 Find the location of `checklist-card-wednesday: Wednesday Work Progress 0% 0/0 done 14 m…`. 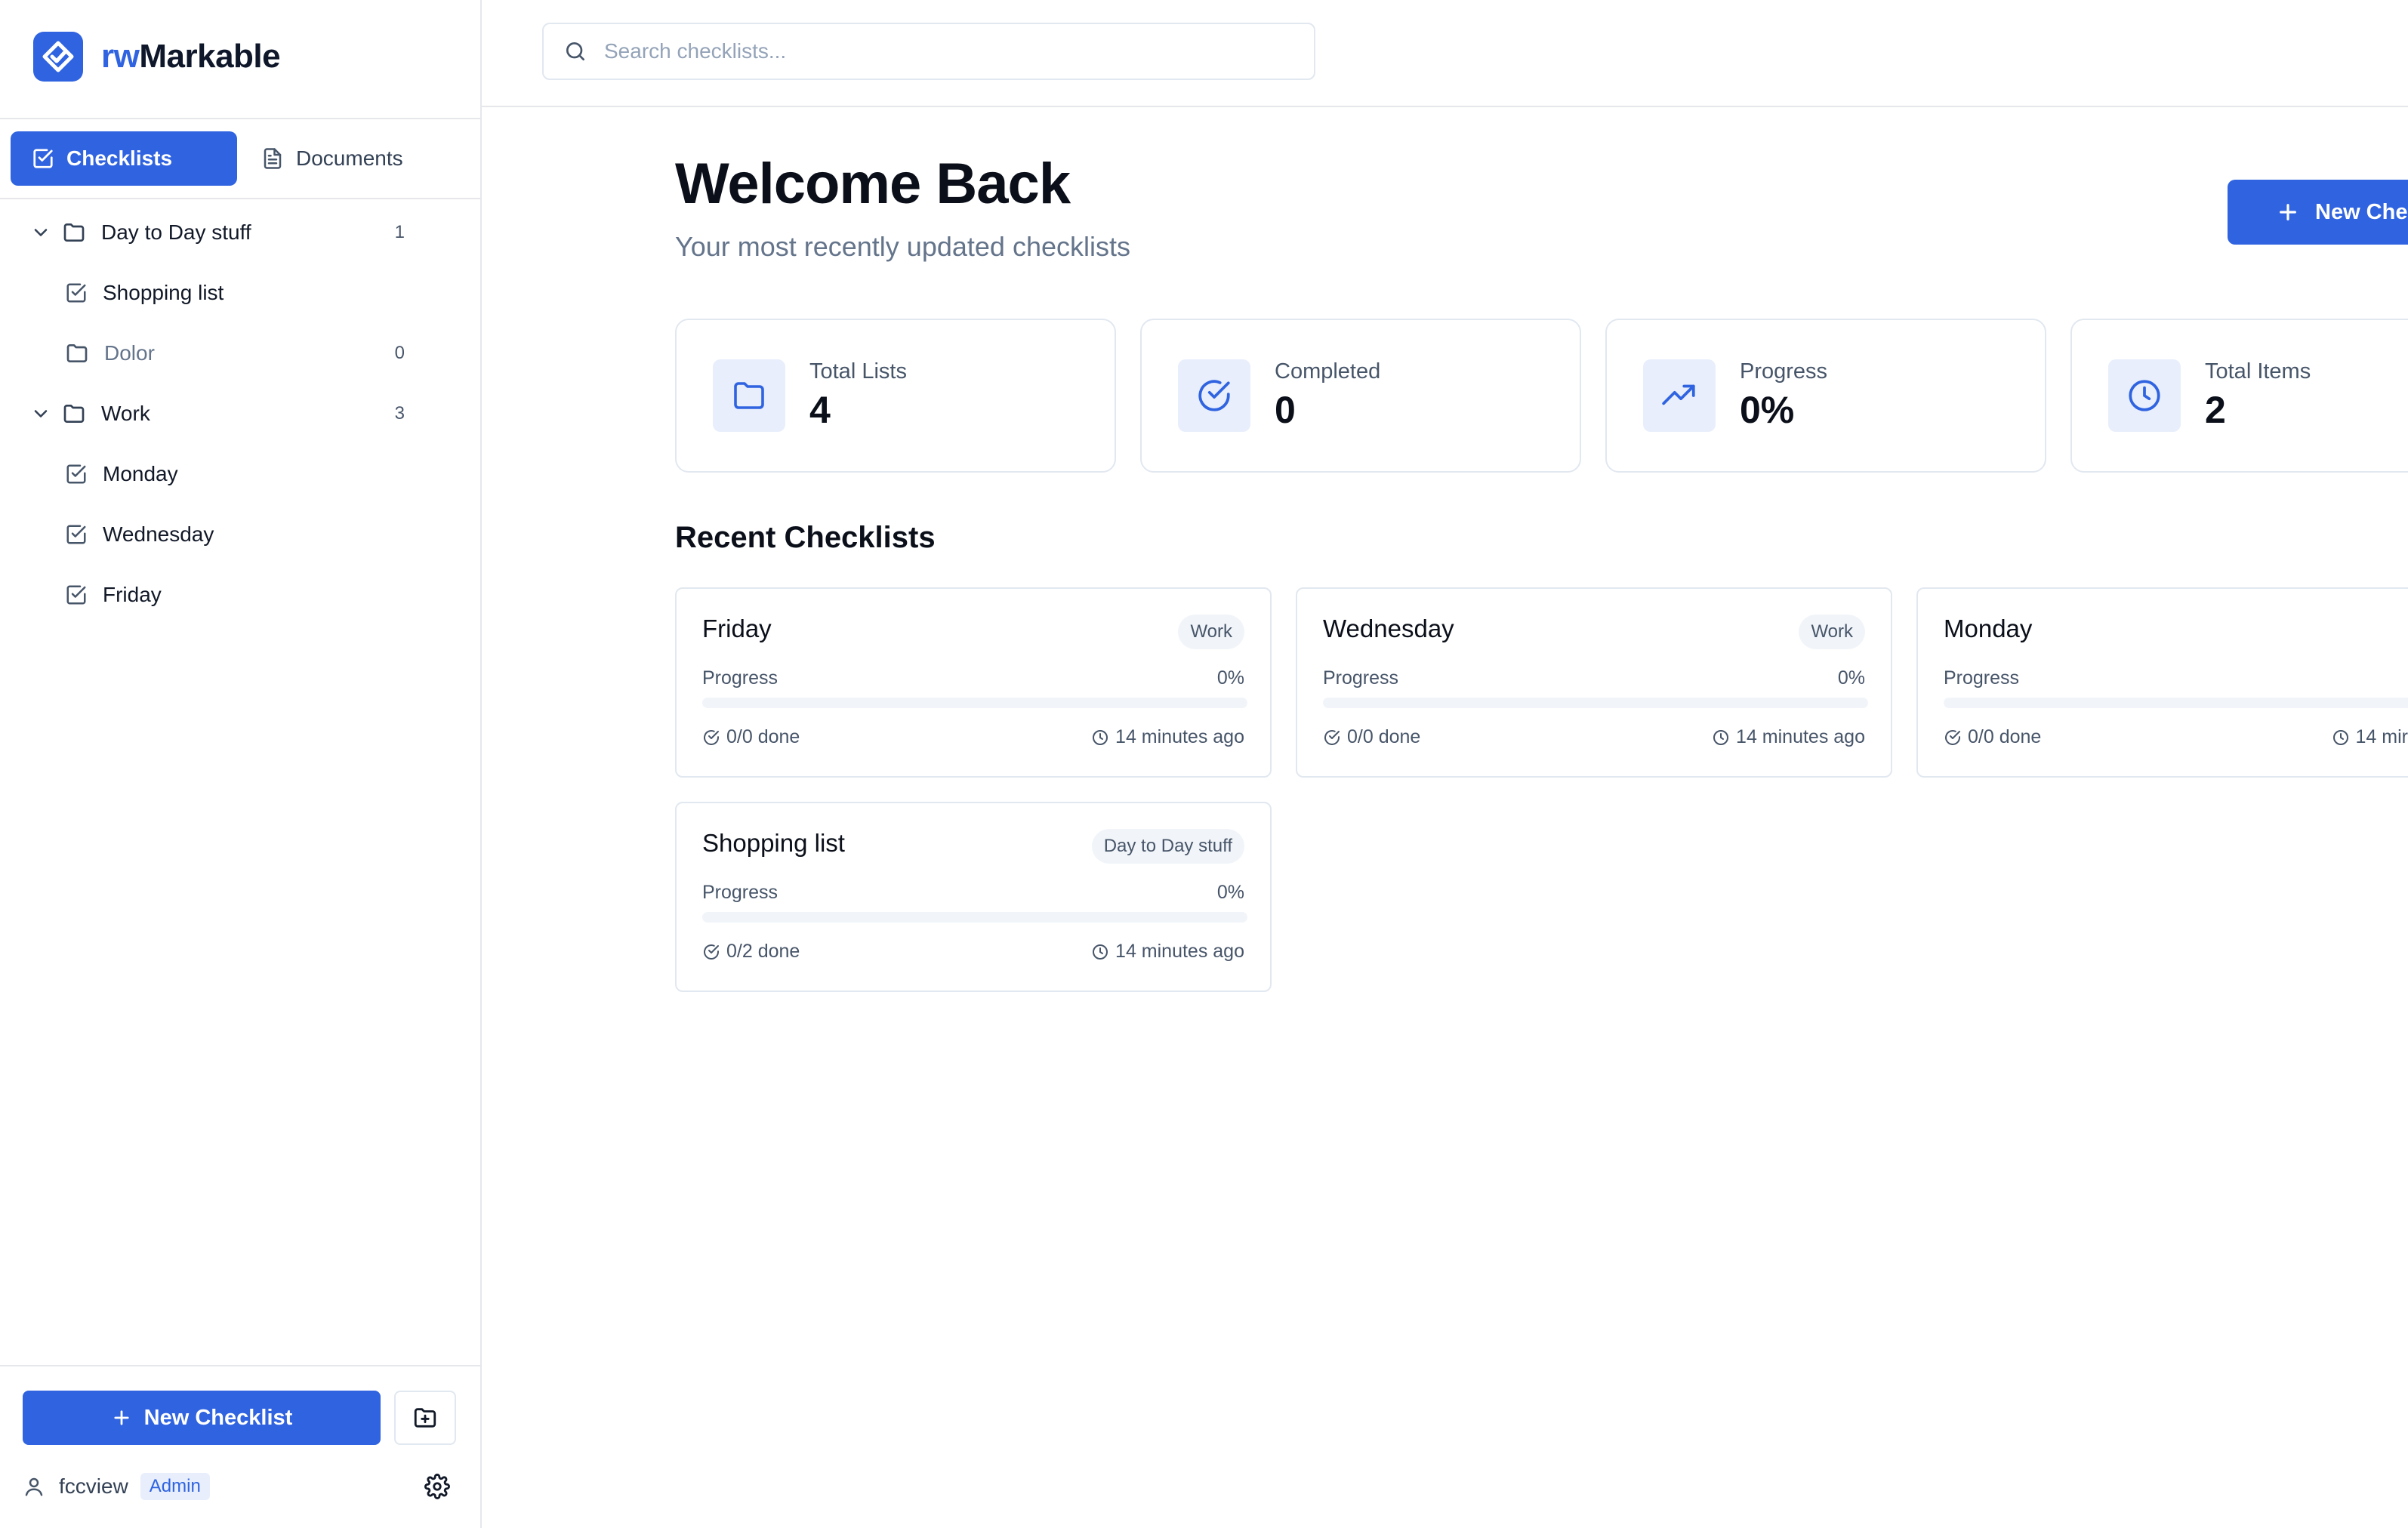

checklist-card-wednesday: Wednesday Work Progress 0% 0/0 done 14 m… is located at coordinates (1594, 682).